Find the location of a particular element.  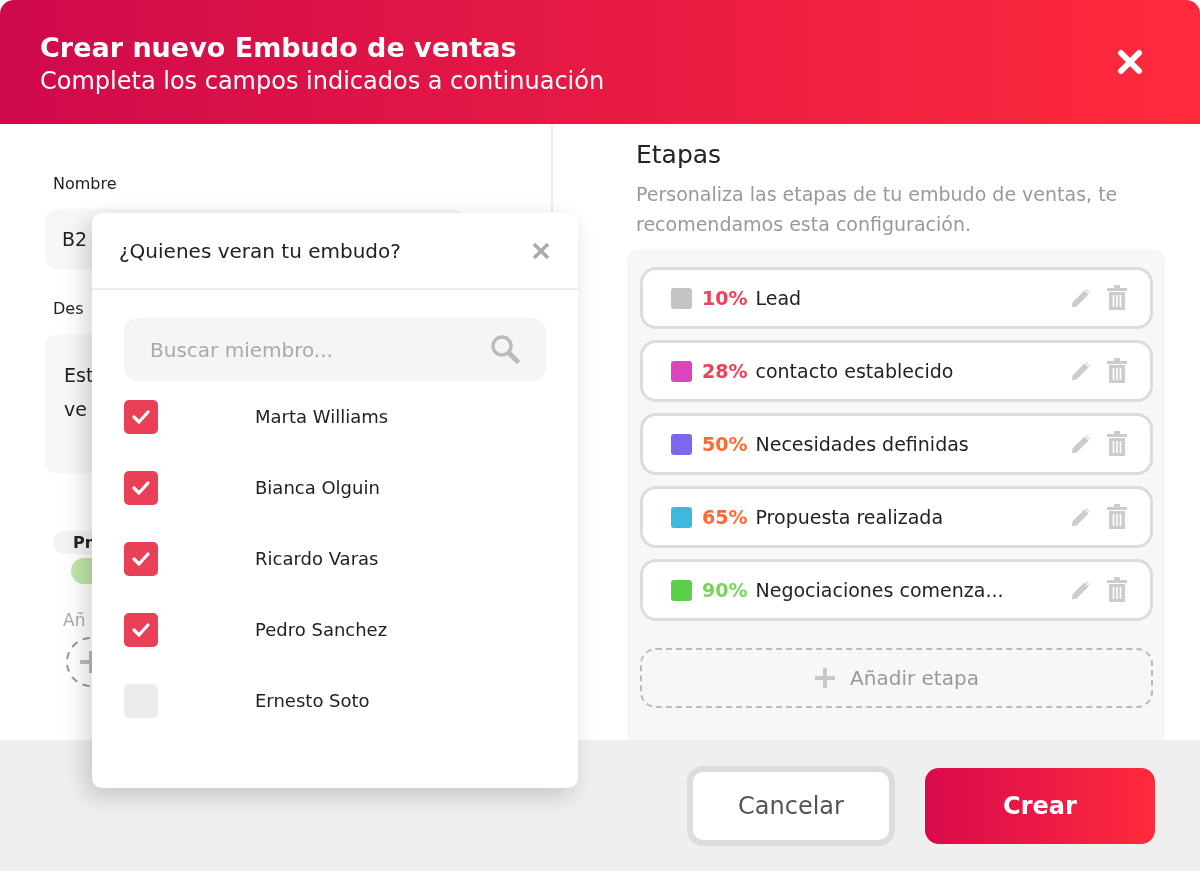

section-description: Personaliza las etapas de tu embudo de ventas, te recomendamos esta configuración. is located at coordinates (877, 209).